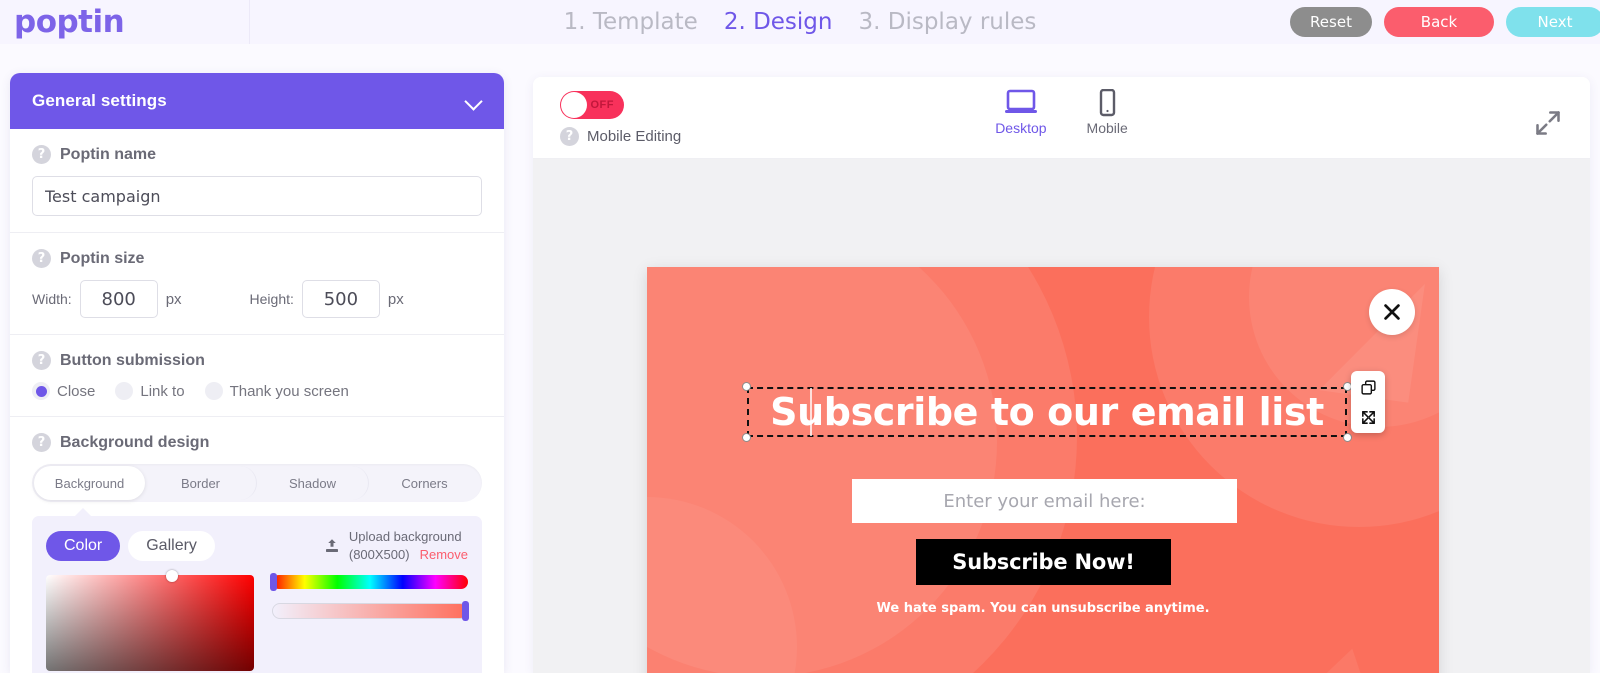 Image resolution: width=1600 pixels, height=673 pixels. Describe the element at coordinates (1021, 128) in the screenshot. I see `device-desktop-label: Desktop` at that location.